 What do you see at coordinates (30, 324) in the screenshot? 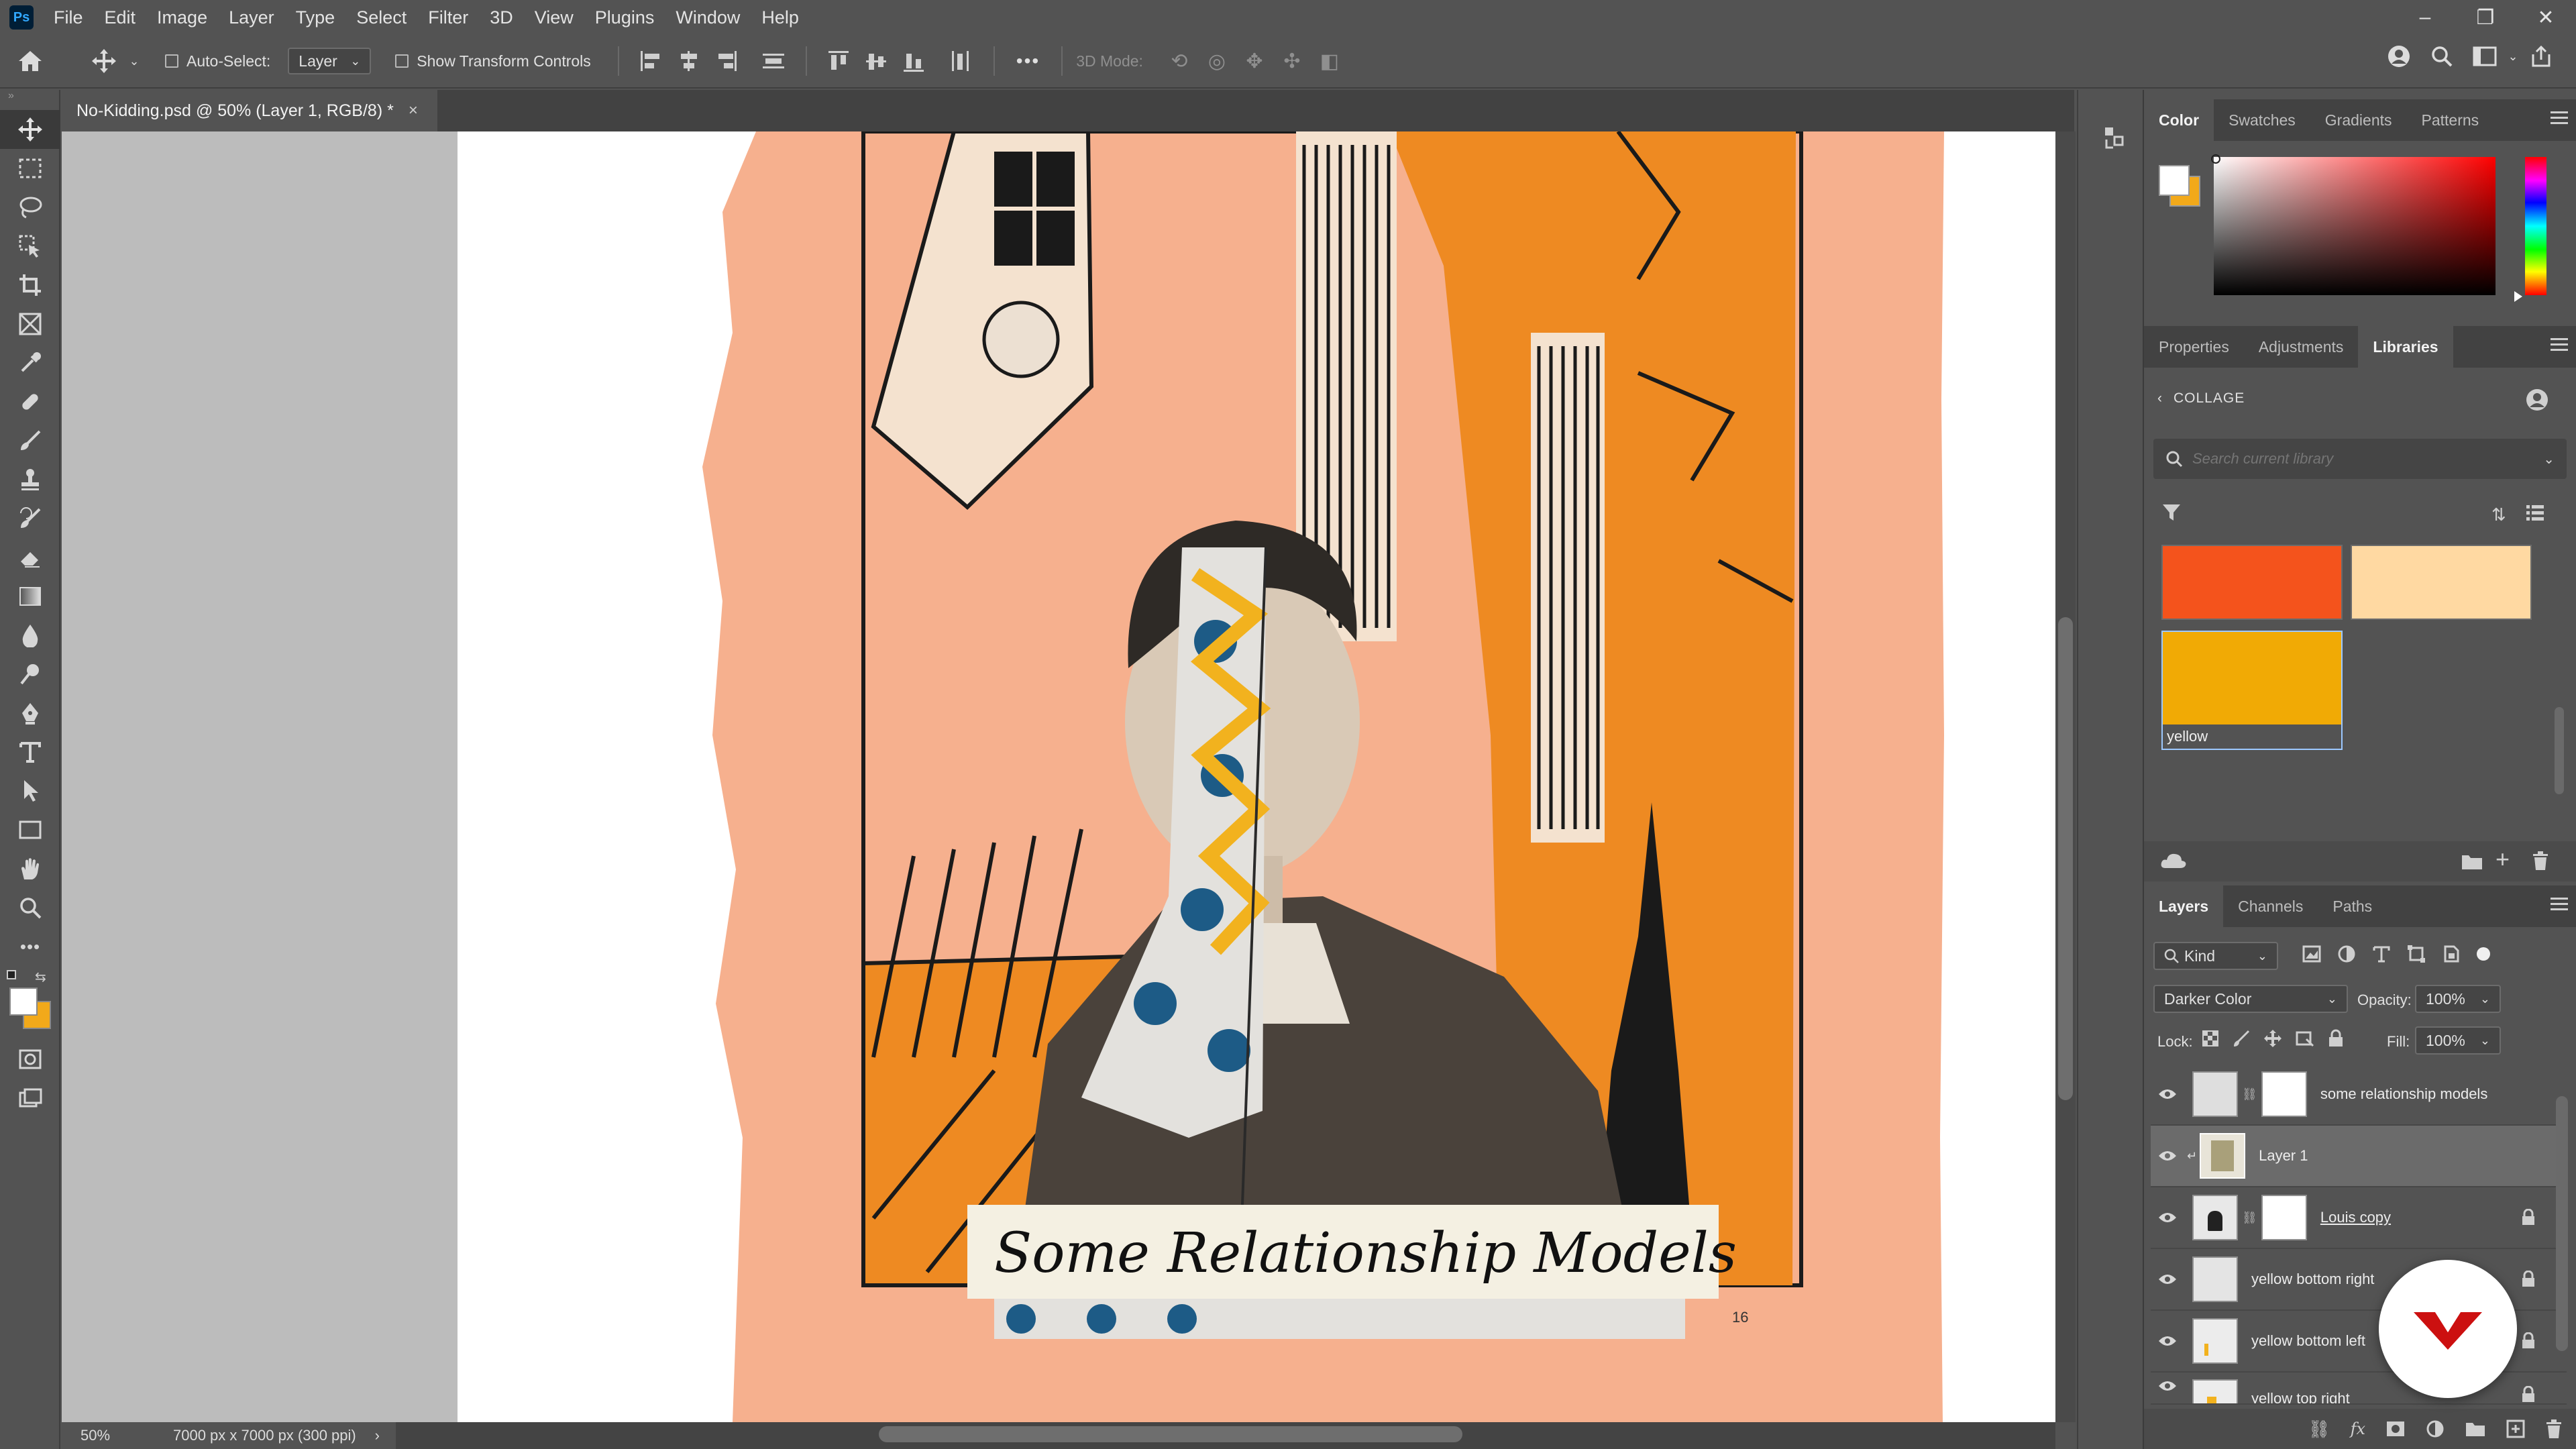
I see `frame-tool` at bounding box center [30, 324].